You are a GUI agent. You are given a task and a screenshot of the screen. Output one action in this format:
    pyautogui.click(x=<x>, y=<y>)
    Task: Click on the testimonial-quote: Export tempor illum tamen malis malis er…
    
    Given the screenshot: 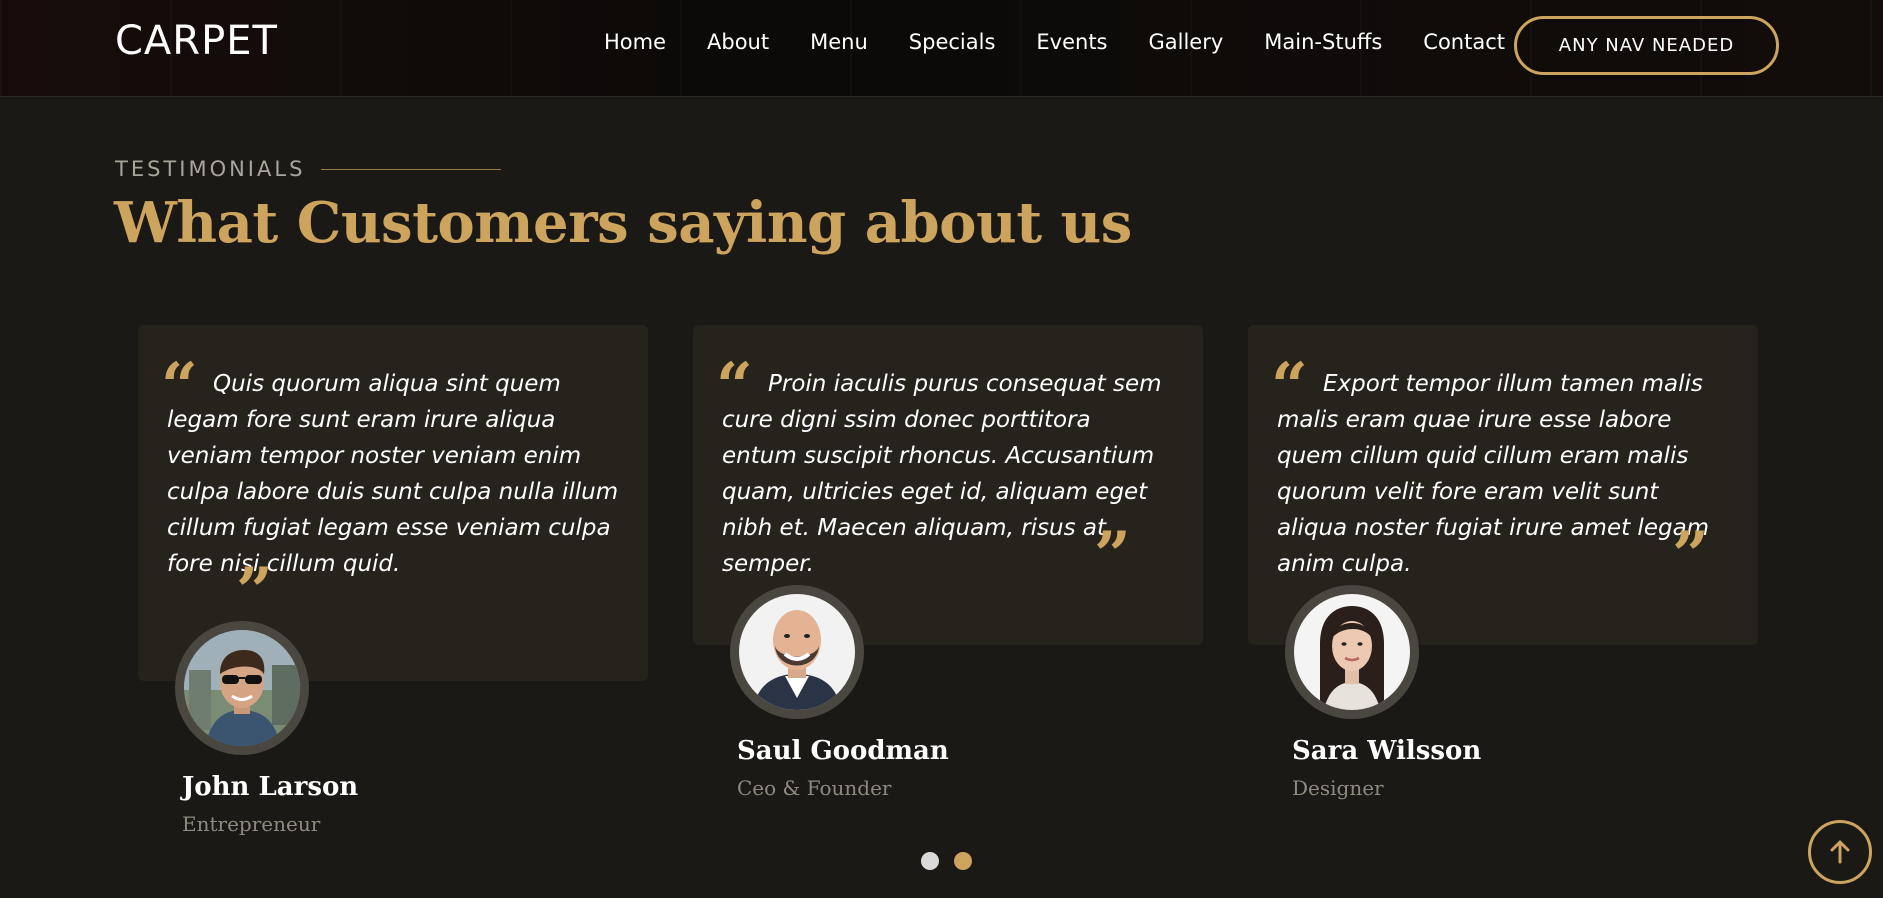 What is the action you would take?
    pyautogui.click(x=1493, y=474)
    